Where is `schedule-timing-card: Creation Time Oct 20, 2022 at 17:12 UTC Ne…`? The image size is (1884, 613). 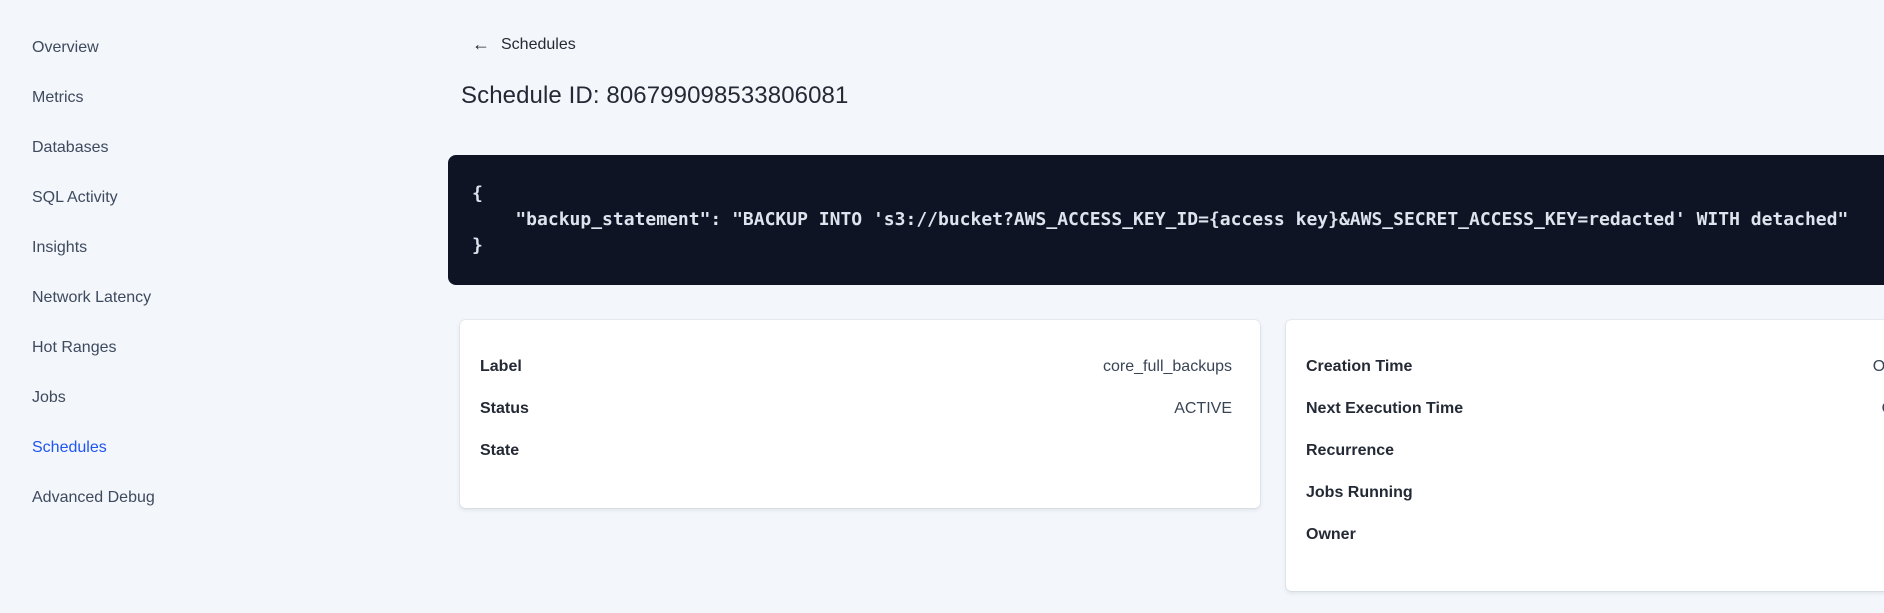
schedule-timing-card: Creation Time Oct 20, 2022 at 17:12 UTC Ne… is located at coordinates (1585, 455).